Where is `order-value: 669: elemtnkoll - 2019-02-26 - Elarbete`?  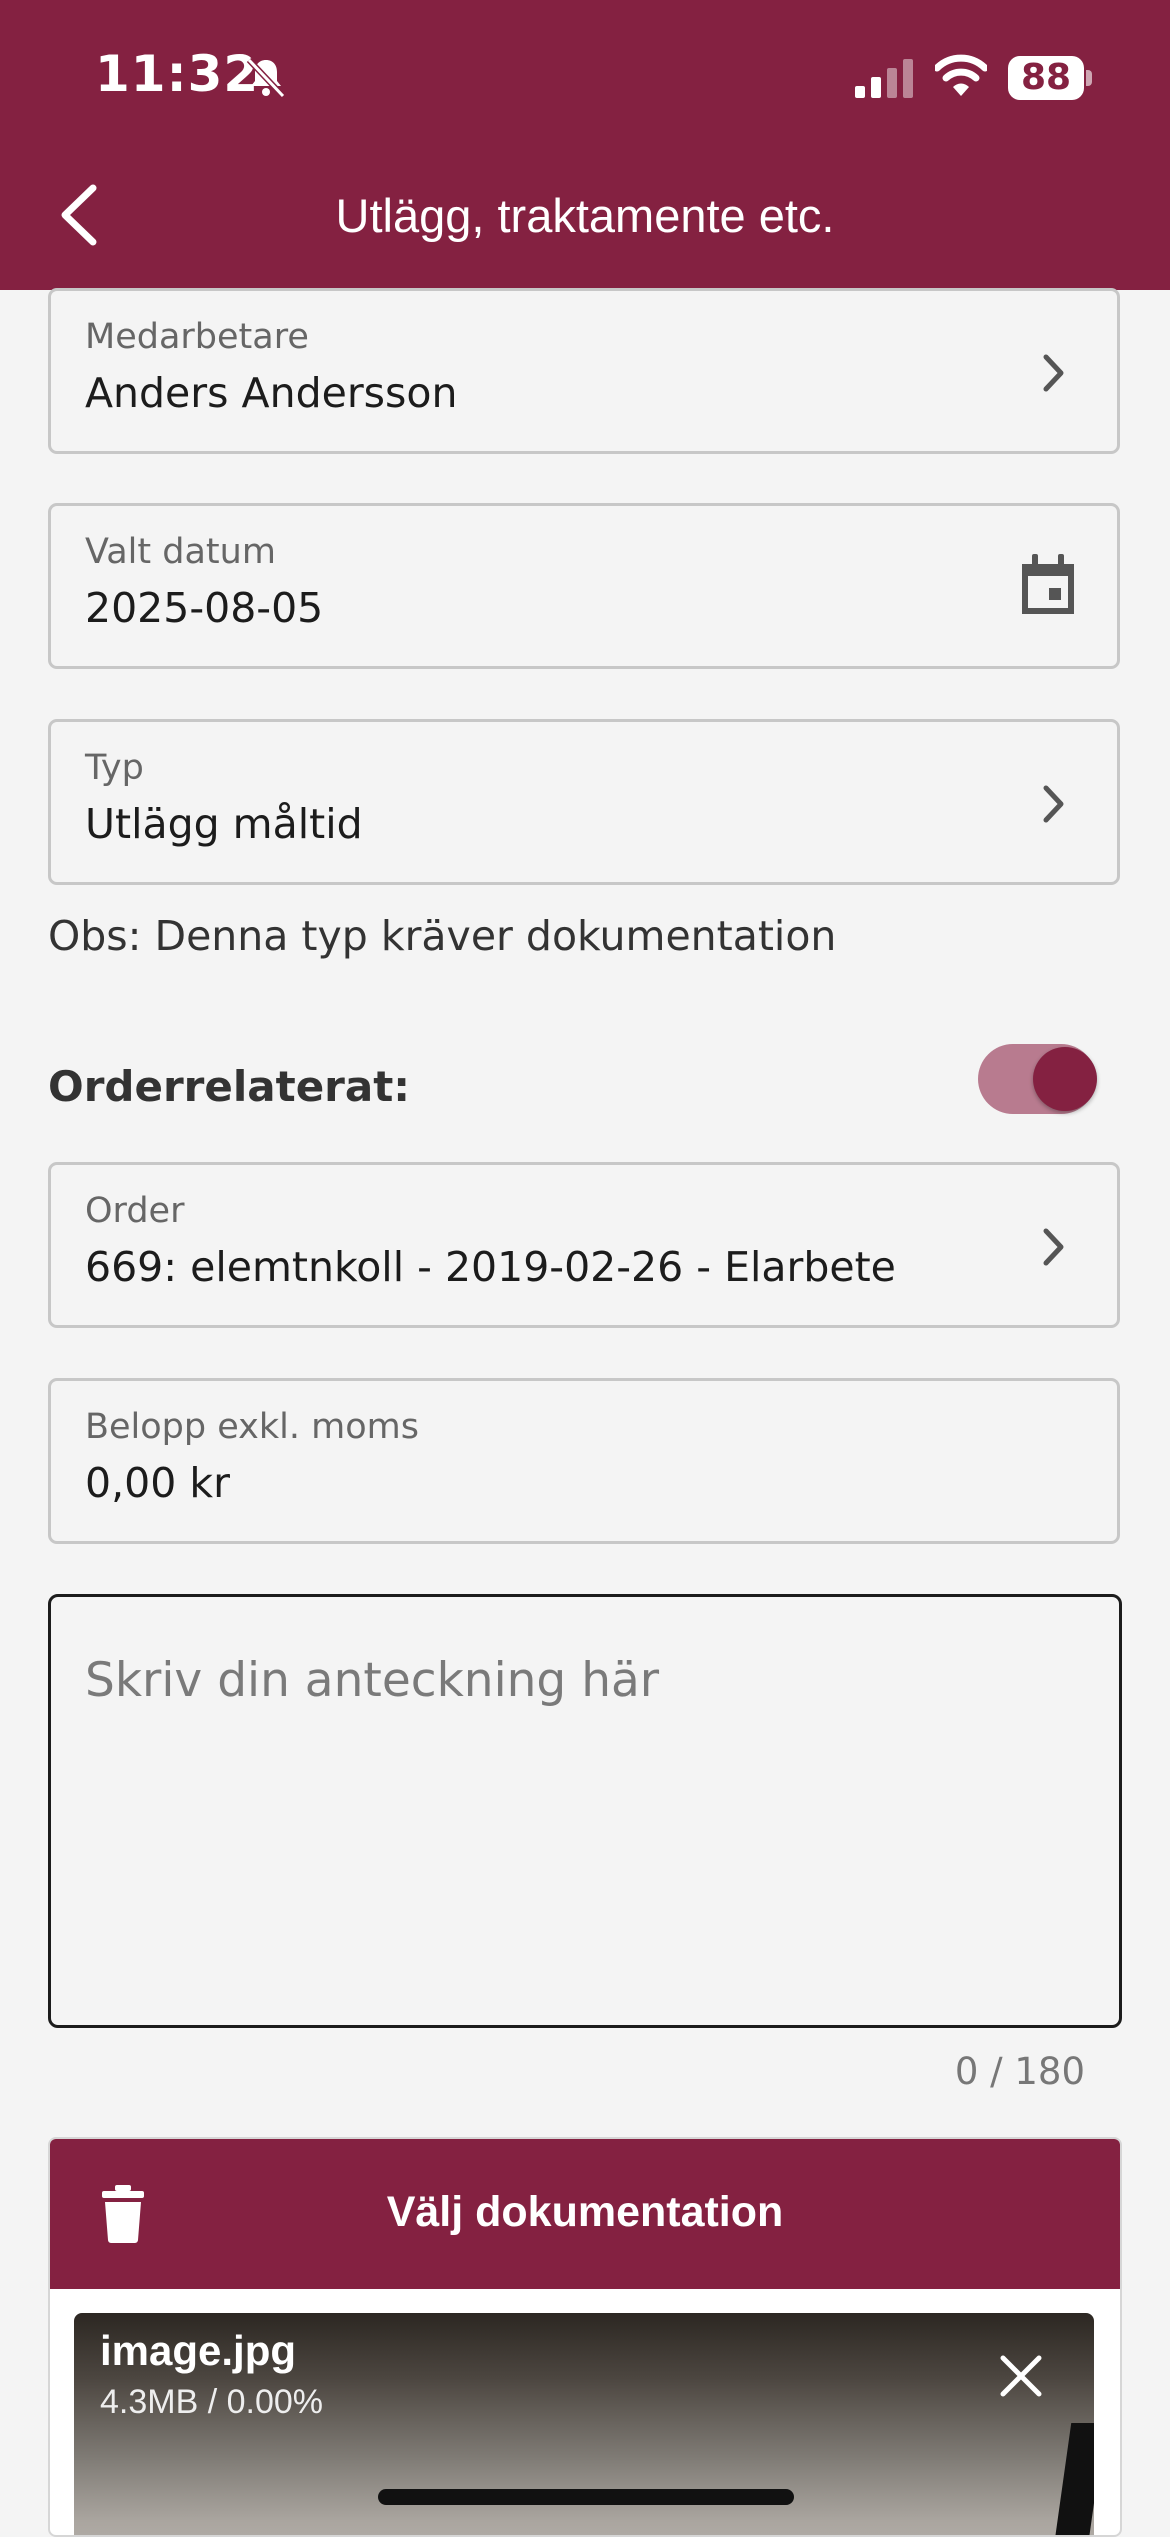
order-value: 669: elemtnkoll - 2019-02-26 - Elarbete is located at coordinates (490, 1267).